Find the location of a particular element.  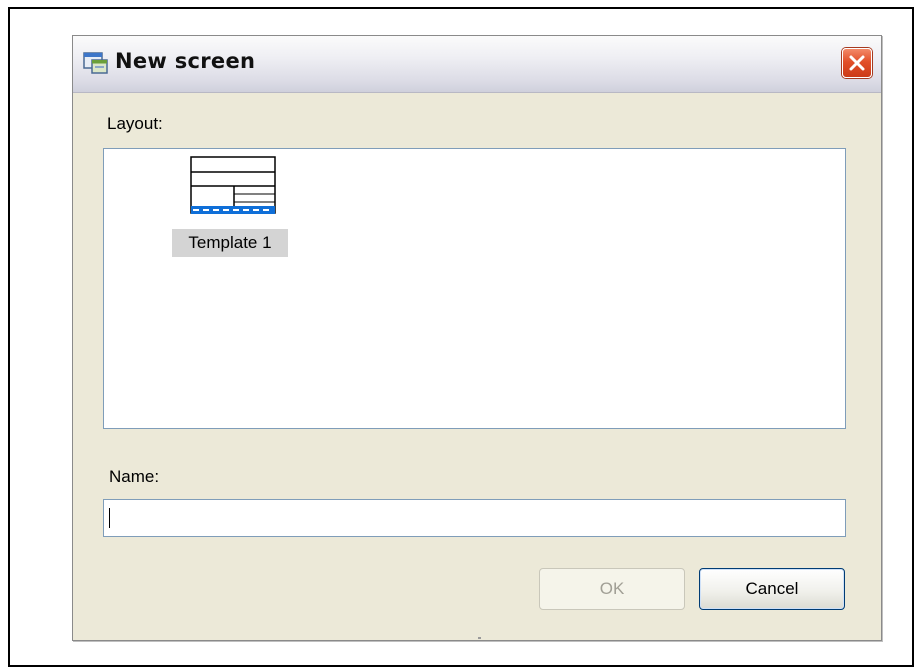

text-caret is located at coordinates (109, 518).